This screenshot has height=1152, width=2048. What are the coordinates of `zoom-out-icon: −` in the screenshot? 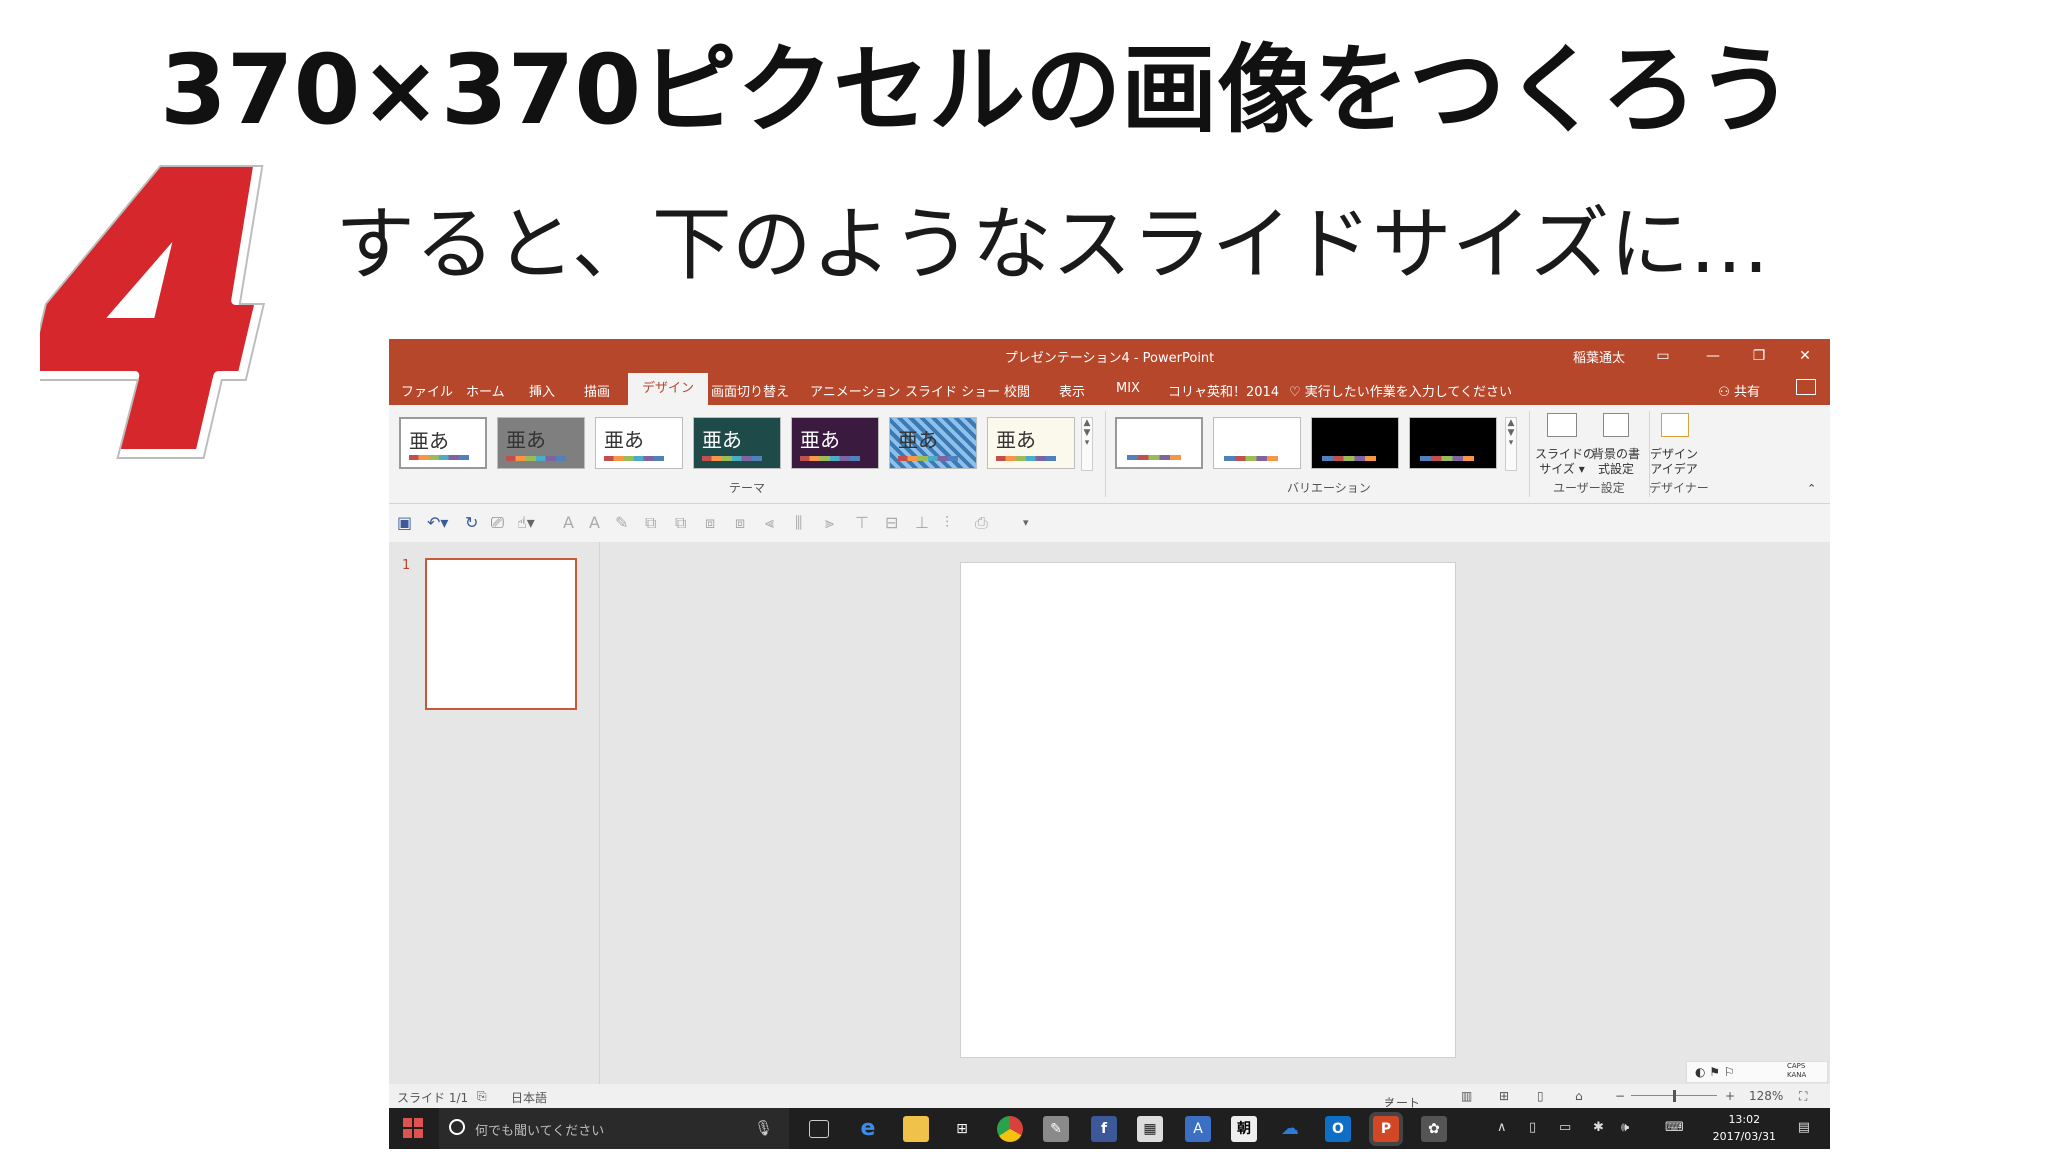 It's located at (1620, 1096).